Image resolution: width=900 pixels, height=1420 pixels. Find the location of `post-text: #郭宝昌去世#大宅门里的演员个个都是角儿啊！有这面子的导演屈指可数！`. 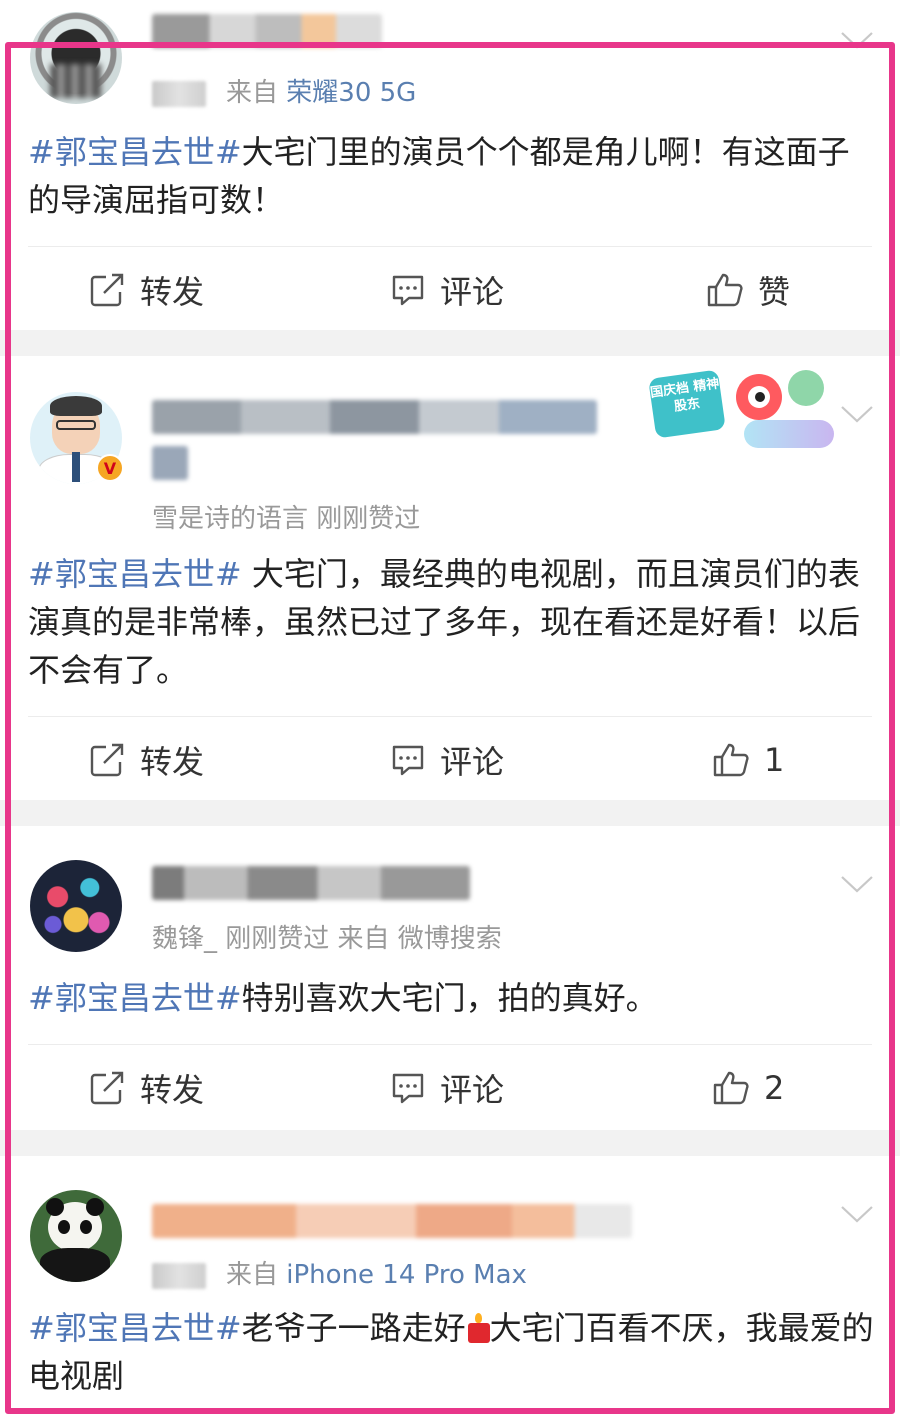

post-text: #郭宝昌去世#大宅门里的演员个个都是角儿啊！有这面子的导演屈指可数！ is located at coordinates (439, 176).